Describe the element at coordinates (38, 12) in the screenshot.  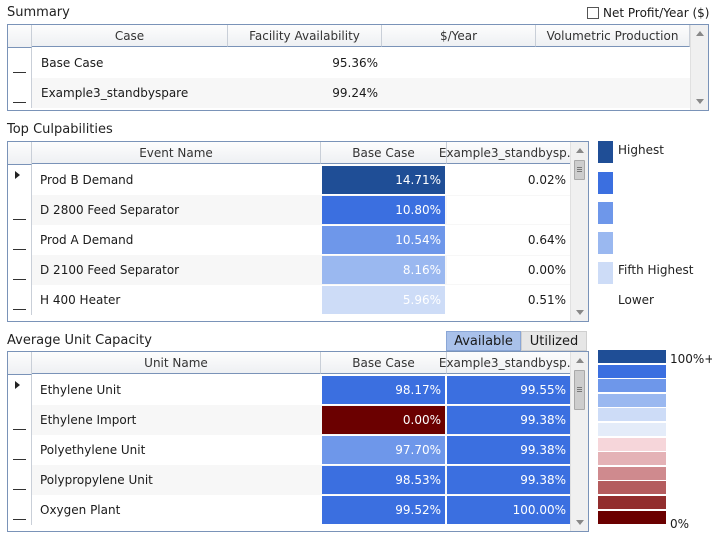
I see `summary-title: Summary` at that location.